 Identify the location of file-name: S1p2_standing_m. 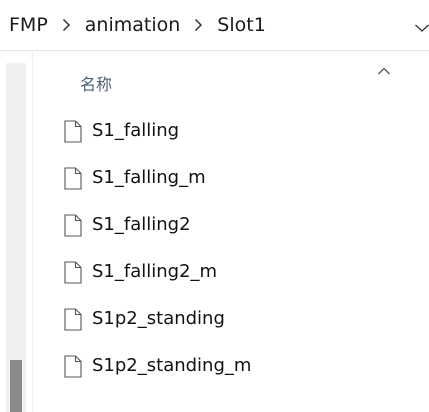
(172, 365).